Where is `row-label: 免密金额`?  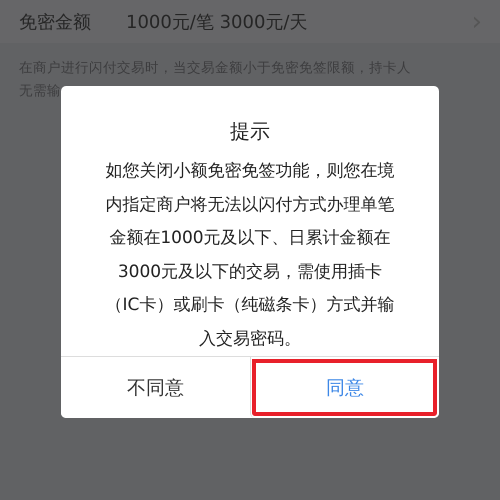 row-label: 免密金额 is located at coordinates (55, 22).